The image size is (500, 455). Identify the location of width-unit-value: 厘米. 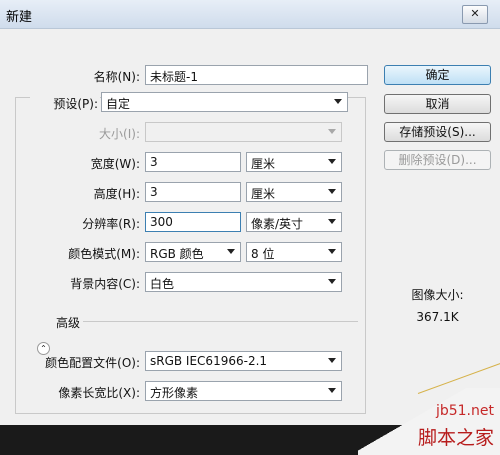
(263, 164).